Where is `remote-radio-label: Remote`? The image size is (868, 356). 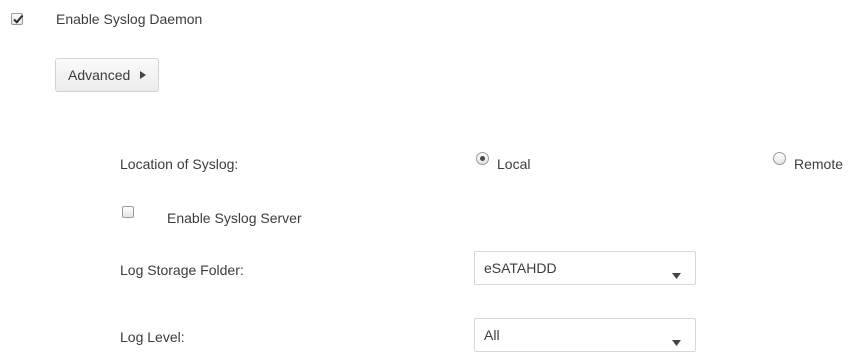
remote-radio-label: Remote is located at coordinates (818, 164).